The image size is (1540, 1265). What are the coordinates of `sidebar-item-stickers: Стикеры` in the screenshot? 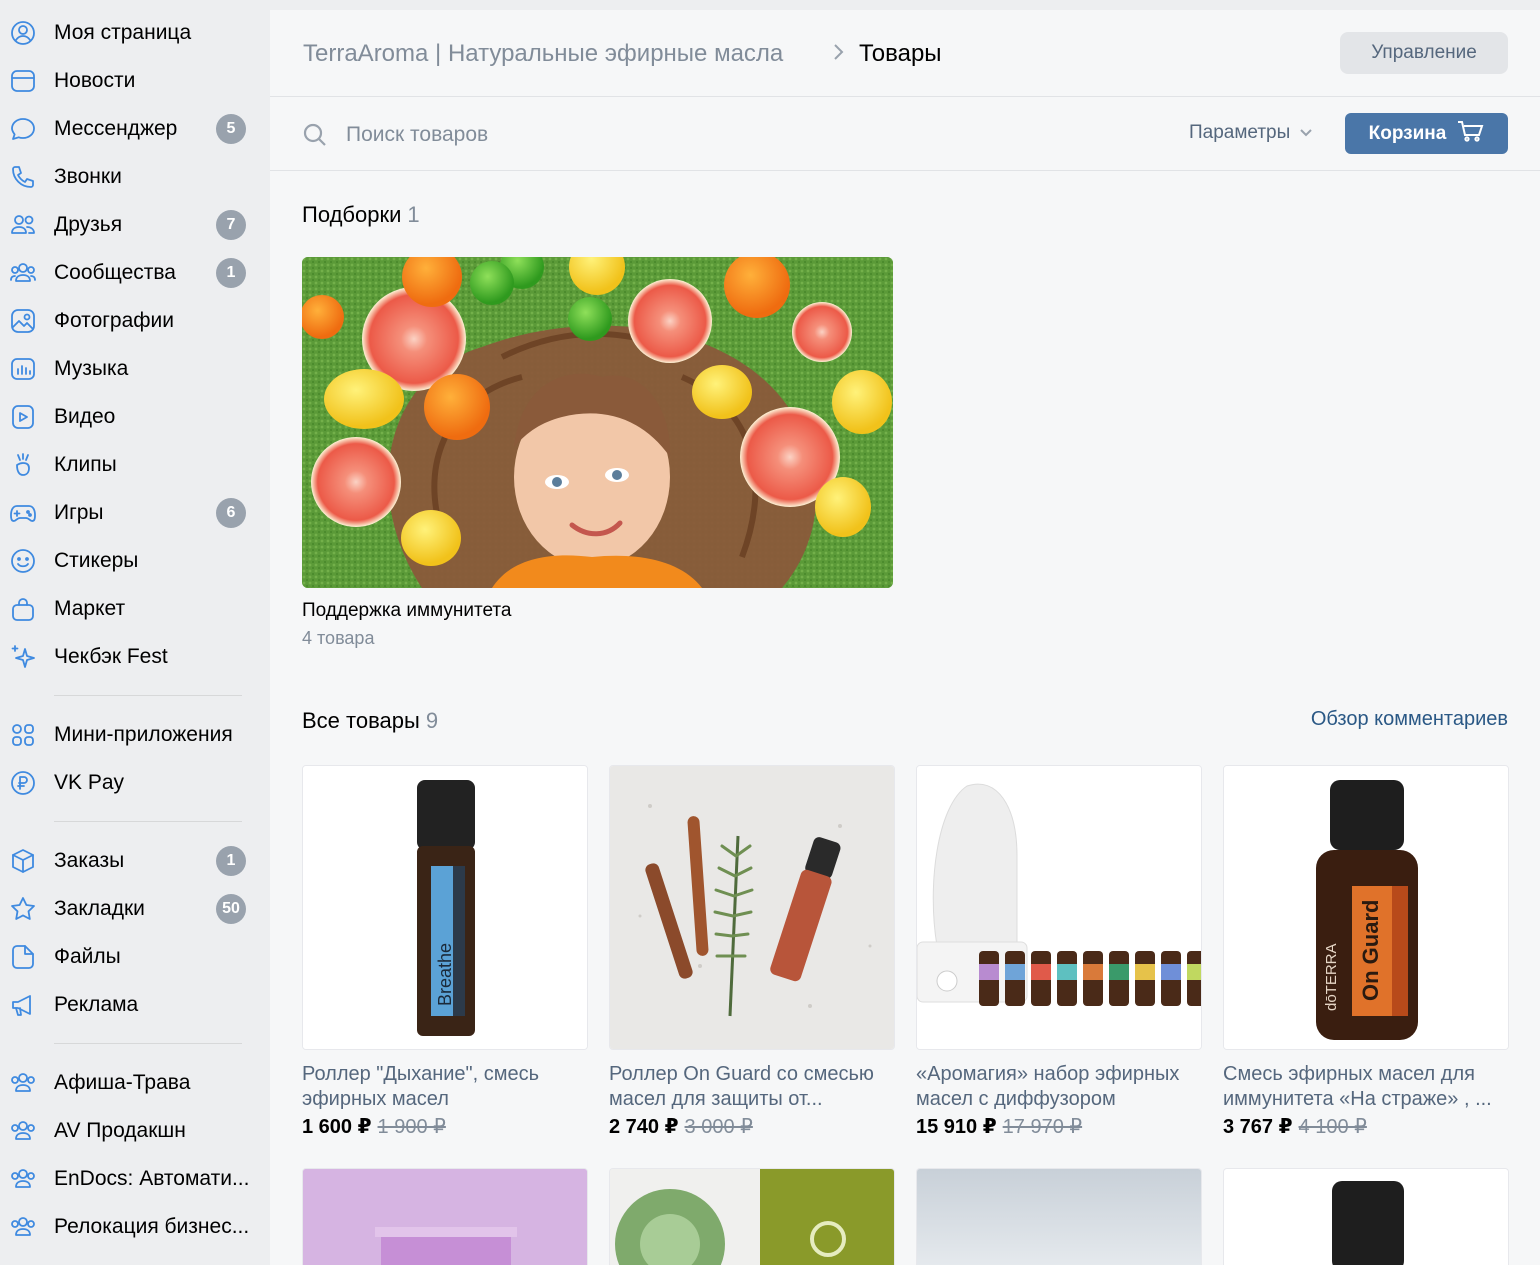 It's located at (130, 561).